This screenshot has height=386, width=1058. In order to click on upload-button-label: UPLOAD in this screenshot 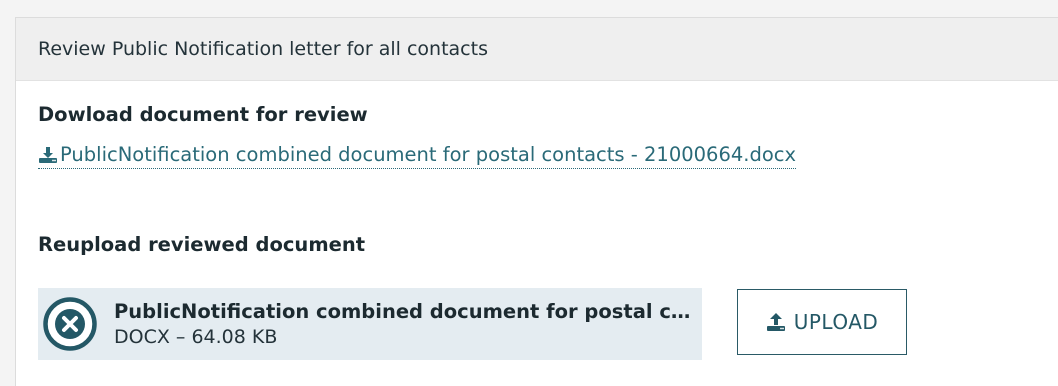, I will do `click(836, 322)`.